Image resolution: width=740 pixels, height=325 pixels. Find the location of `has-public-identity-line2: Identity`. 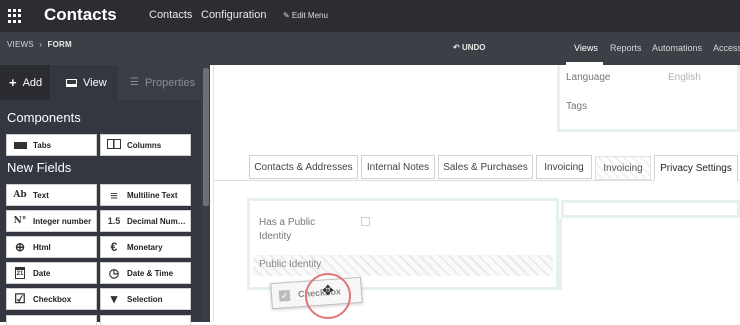

has-public-identity-line2: Identity is located at coordinates (275, 236).